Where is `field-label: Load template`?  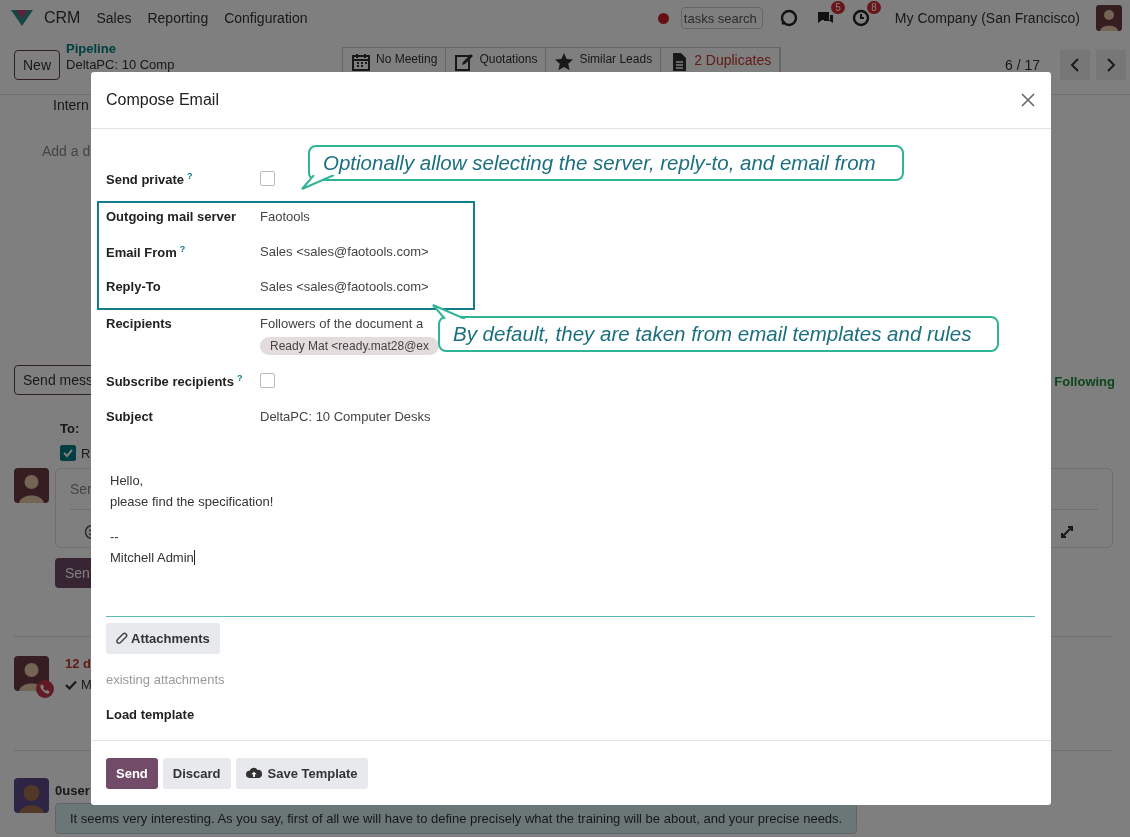
field-label: Load template is located at coordinates (151, 714).